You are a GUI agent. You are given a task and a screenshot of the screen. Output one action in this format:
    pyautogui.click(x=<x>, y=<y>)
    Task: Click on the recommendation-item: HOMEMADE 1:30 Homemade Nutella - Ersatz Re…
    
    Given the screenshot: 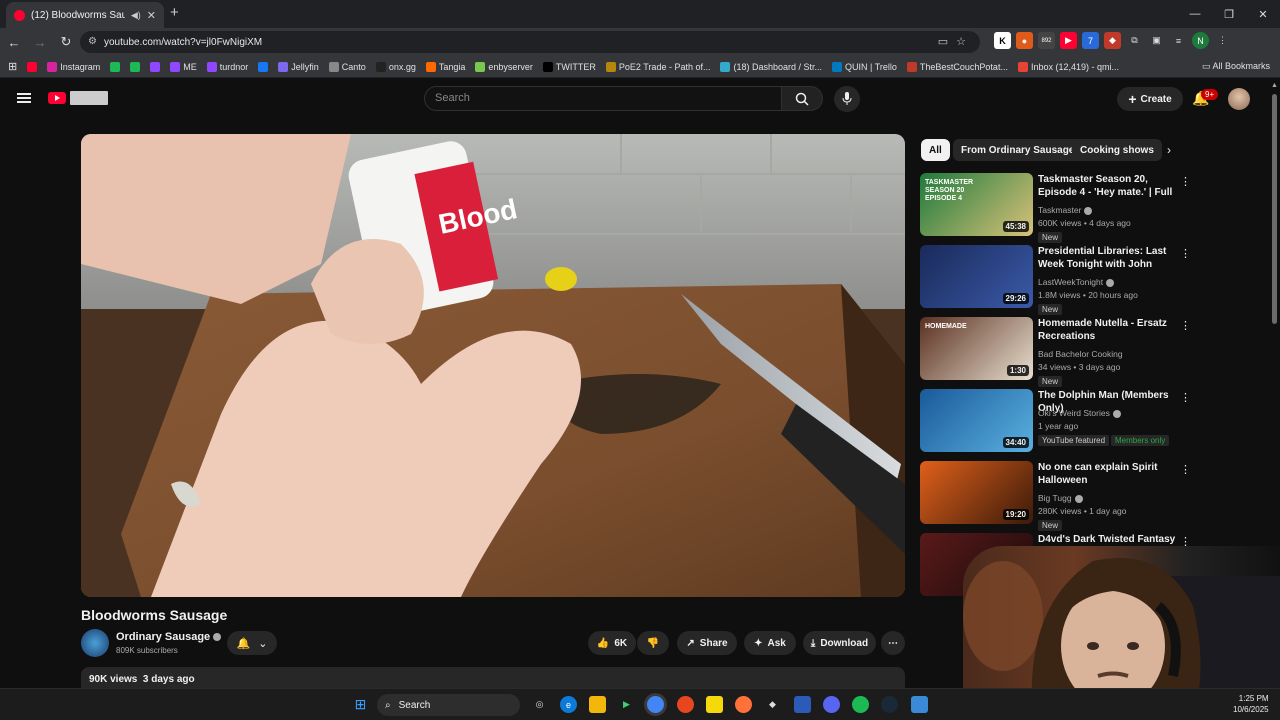 What is the action you would take?
    pyautogui.click(x=1055, y=352)
    